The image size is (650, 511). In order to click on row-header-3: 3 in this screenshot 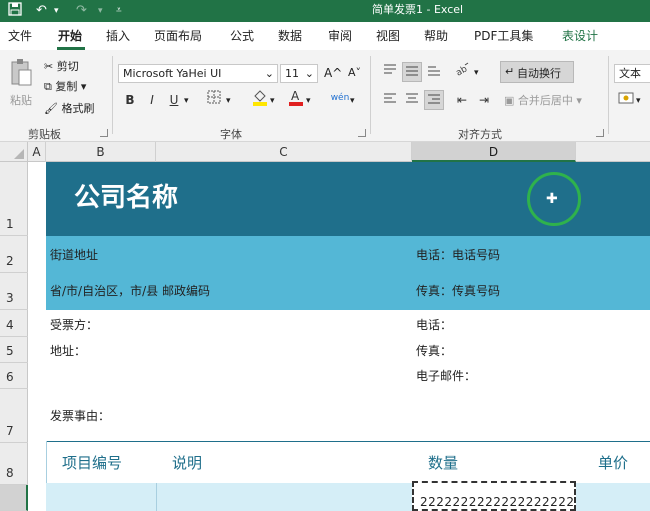, I will do `click(14, 291)`.